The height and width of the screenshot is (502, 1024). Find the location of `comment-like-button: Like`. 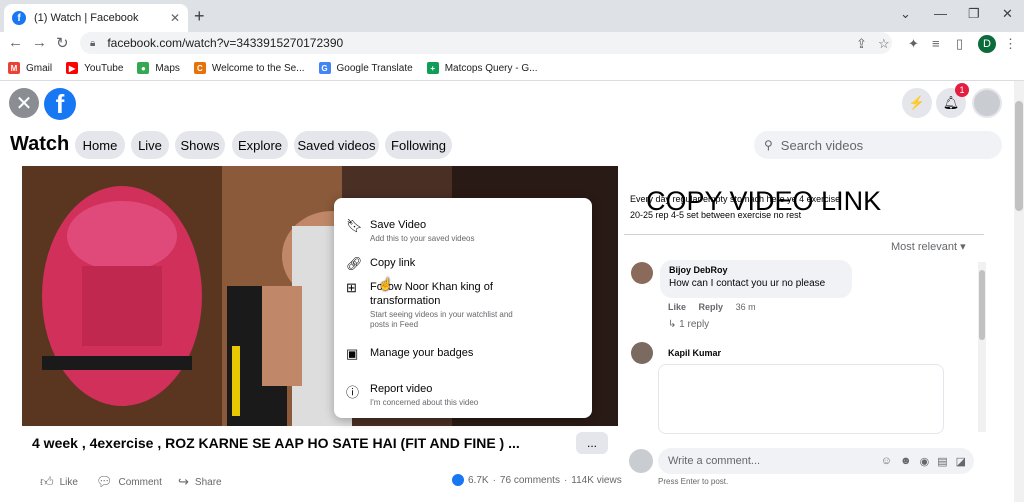

comment-like-button: Like is located at coordinates (677, 307).